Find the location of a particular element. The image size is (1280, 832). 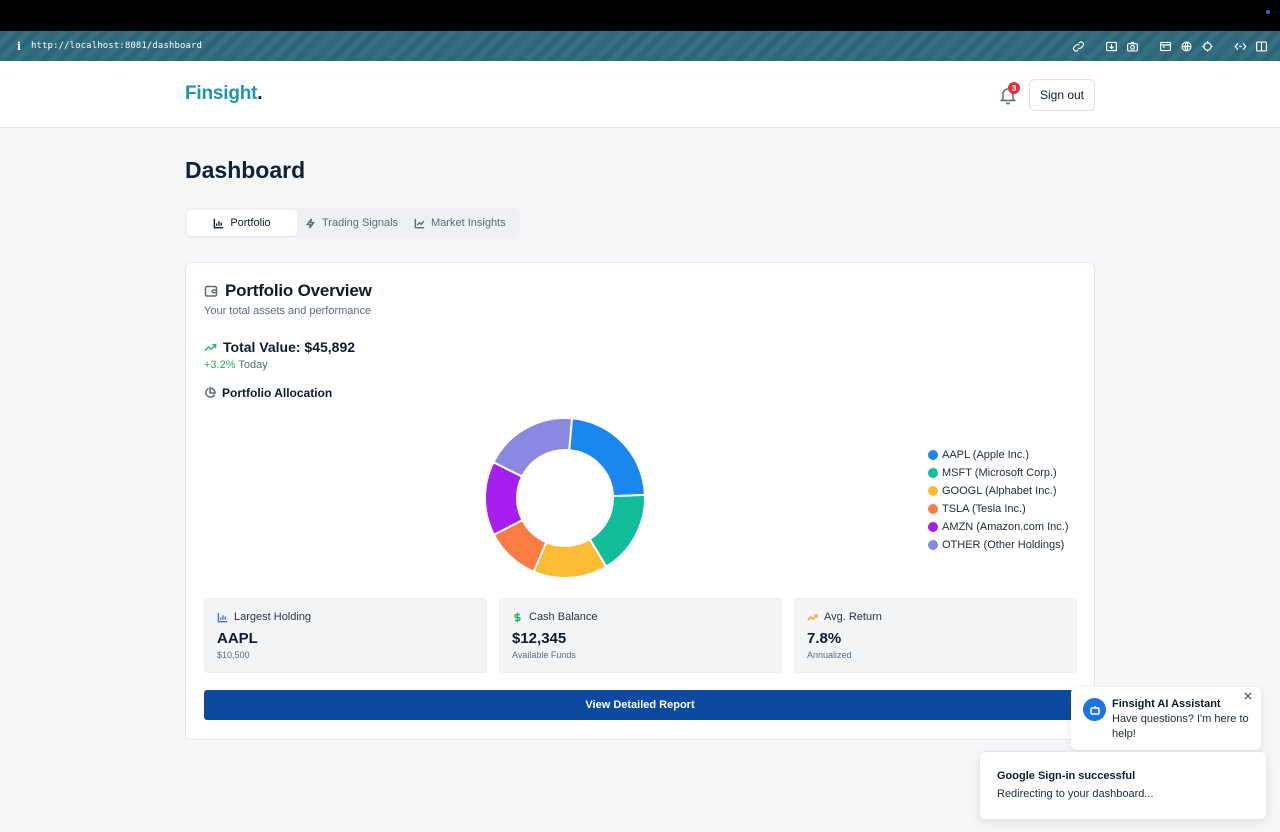

stat-note: Annualized is located at coordinates (829, 655).